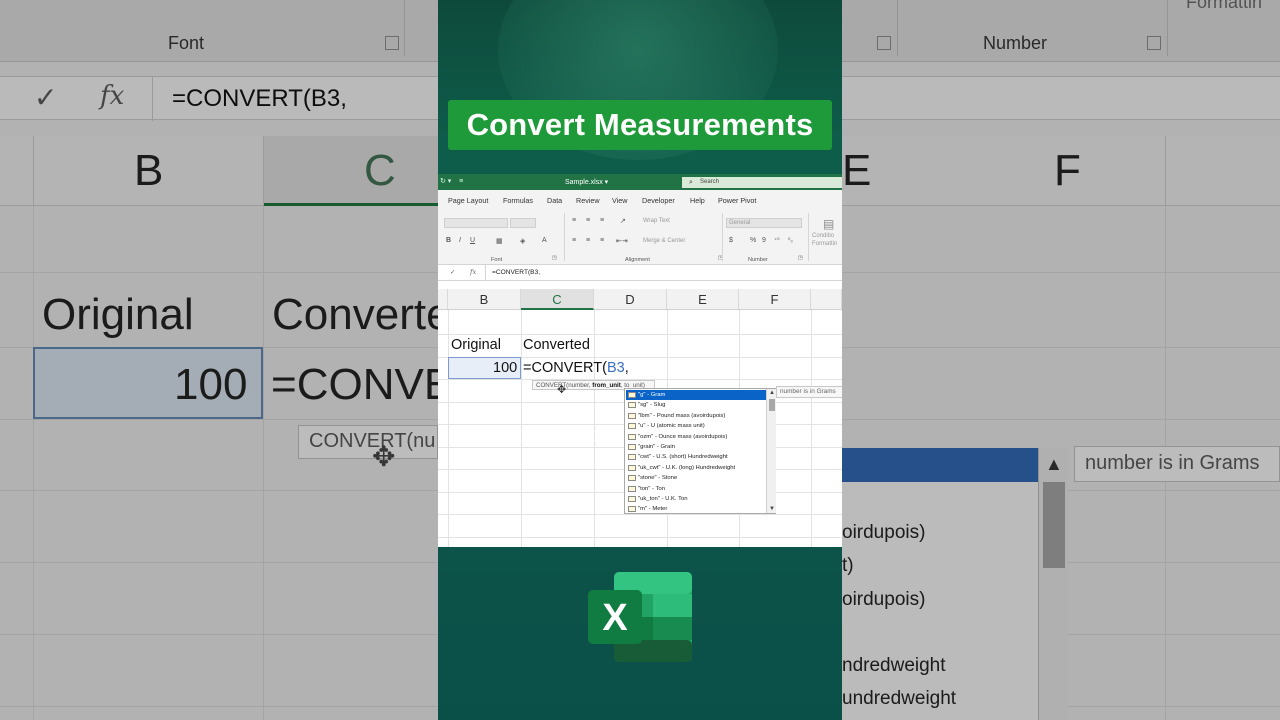 The width and height of the screenshot is (1280, 720). What do you see at coordinates (473, 272) in the screenshot?
I see `fx-icon: fx` at bounding box center [473, 272].